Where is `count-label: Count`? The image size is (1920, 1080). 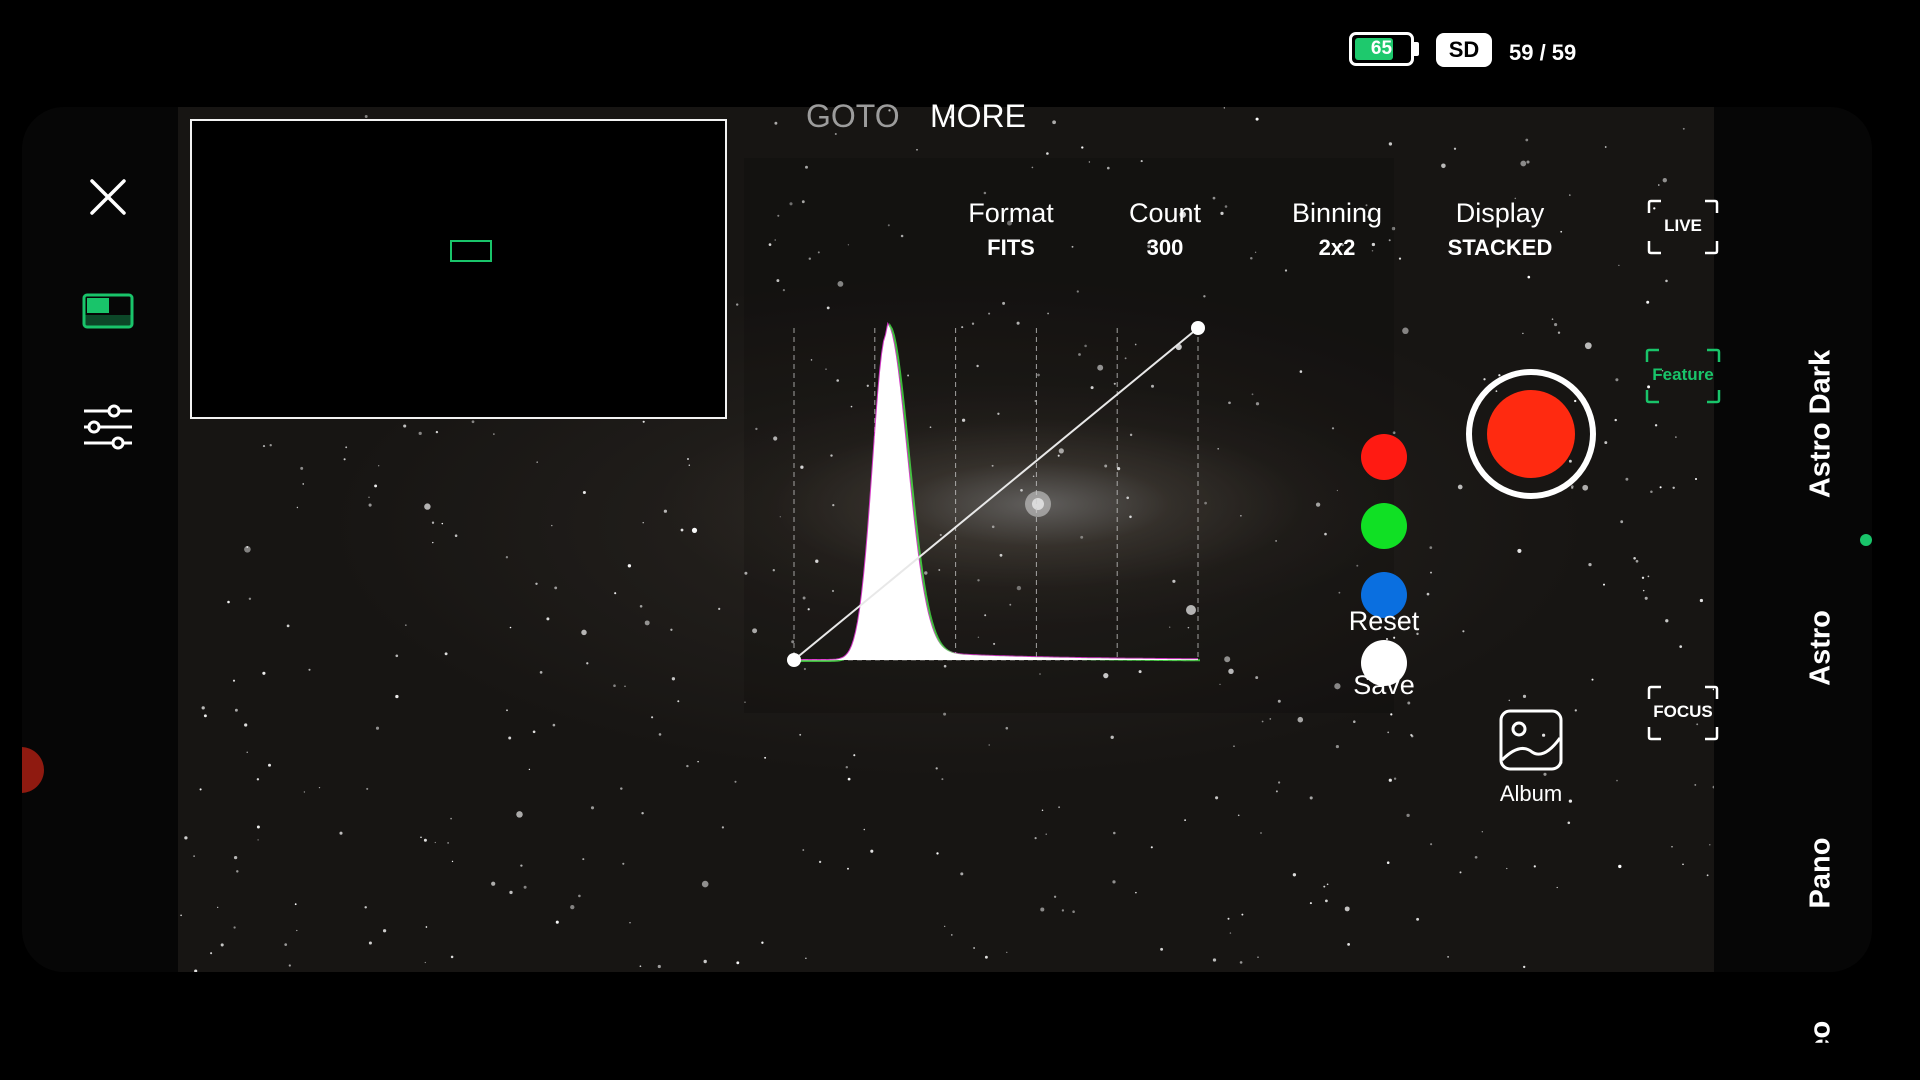 count-label: Count is located at coordinates (1165, 213).